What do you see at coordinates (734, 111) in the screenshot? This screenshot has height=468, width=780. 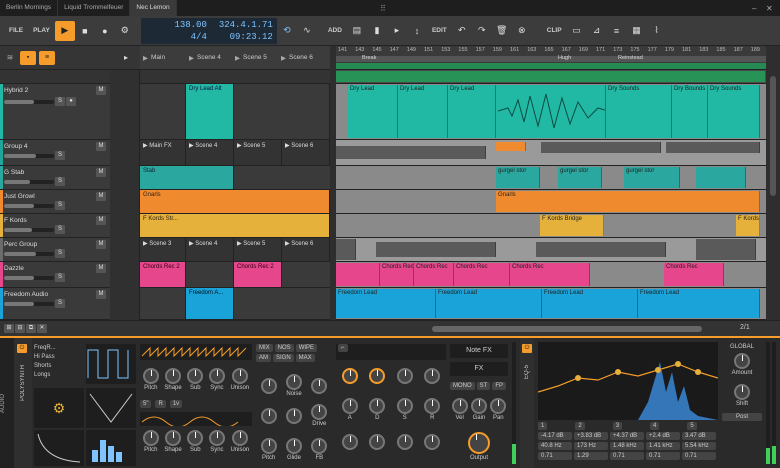 I see `region-hybrid: Dry Sounds` at bounding box center [734, 111].